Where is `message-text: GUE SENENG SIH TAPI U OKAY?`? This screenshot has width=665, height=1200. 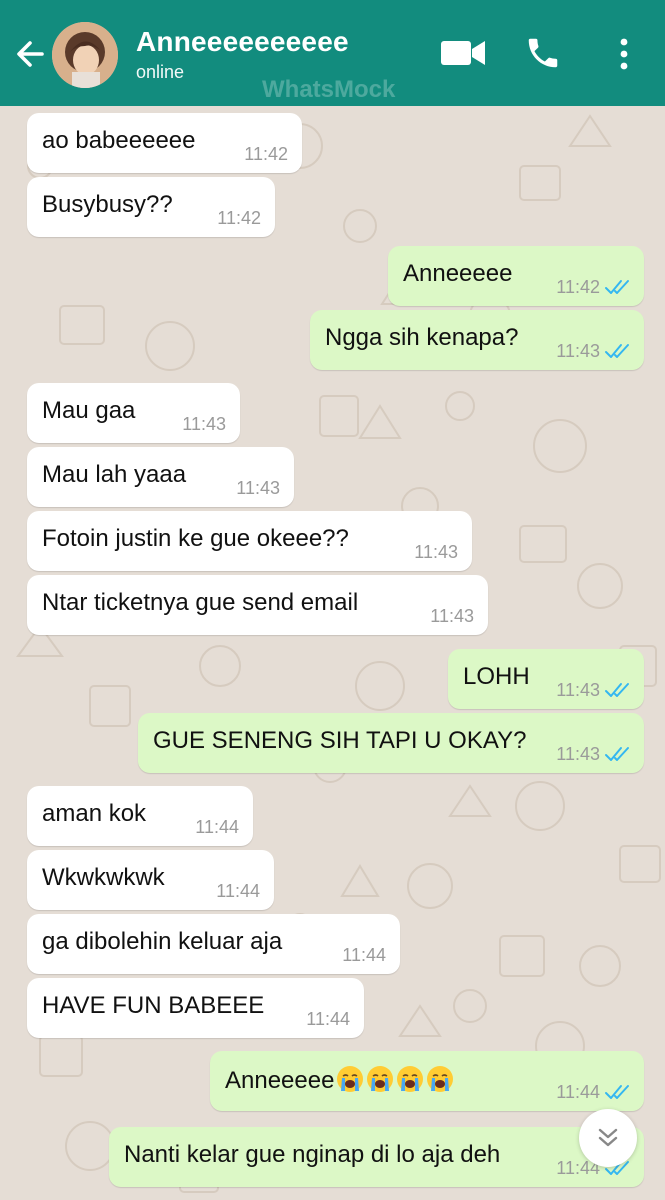 message-text: GUE SENENG SIH TAPI U OKAY? is located at coordinates (340, 740).